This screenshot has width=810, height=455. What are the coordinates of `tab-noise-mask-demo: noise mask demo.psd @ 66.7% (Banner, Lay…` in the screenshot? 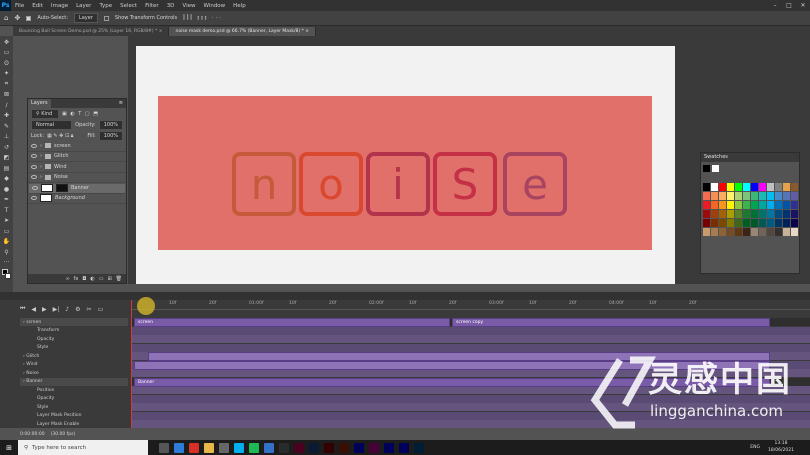 It's located at (243, 31).